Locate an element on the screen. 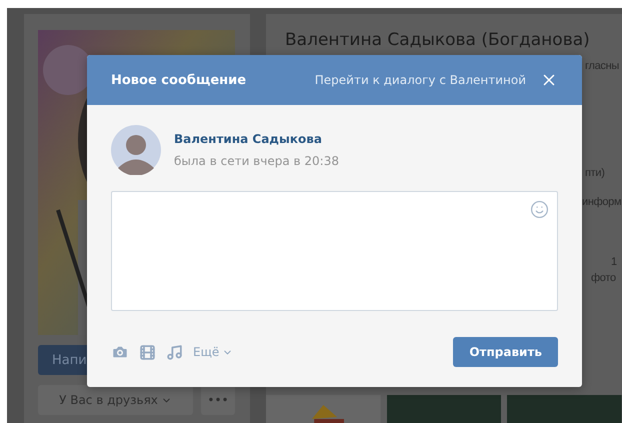 This screenshot has width=622, height=423. more-button: ••• is located at coordinates (218, 400).